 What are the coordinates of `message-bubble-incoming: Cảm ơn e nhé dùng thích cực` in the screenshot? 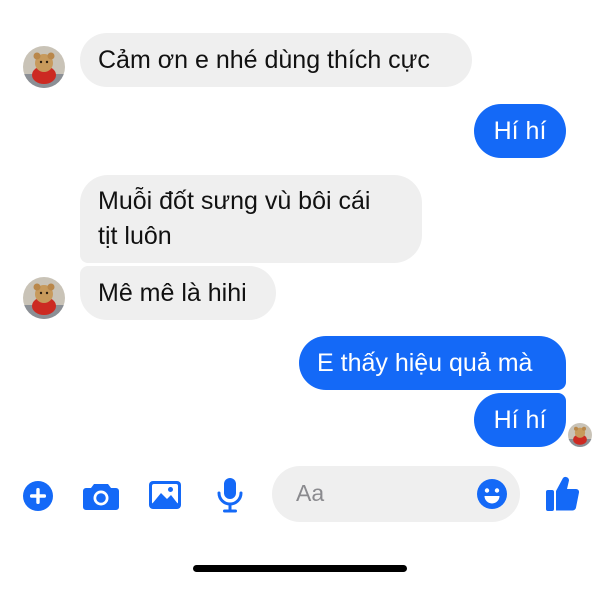 It's located at (276, 60).